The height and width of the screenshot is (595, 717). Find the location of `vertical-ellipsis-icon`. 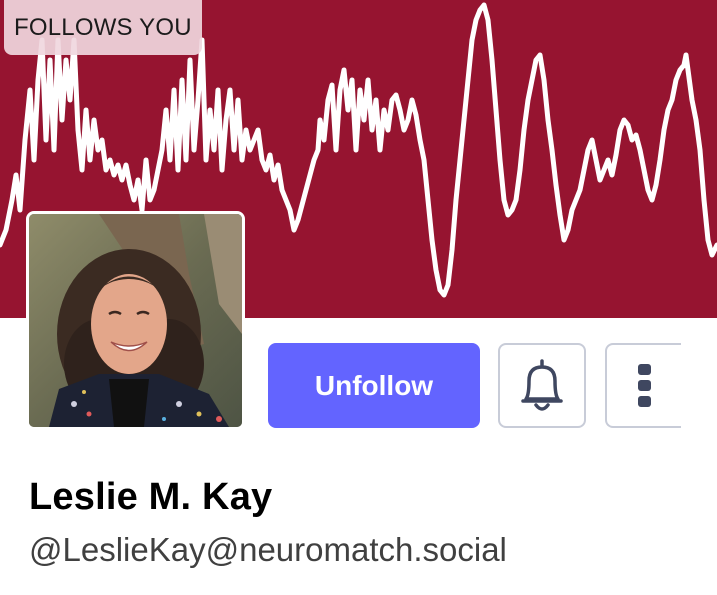

vertical-ellipsis-icon is located at coordinates (644, 385).